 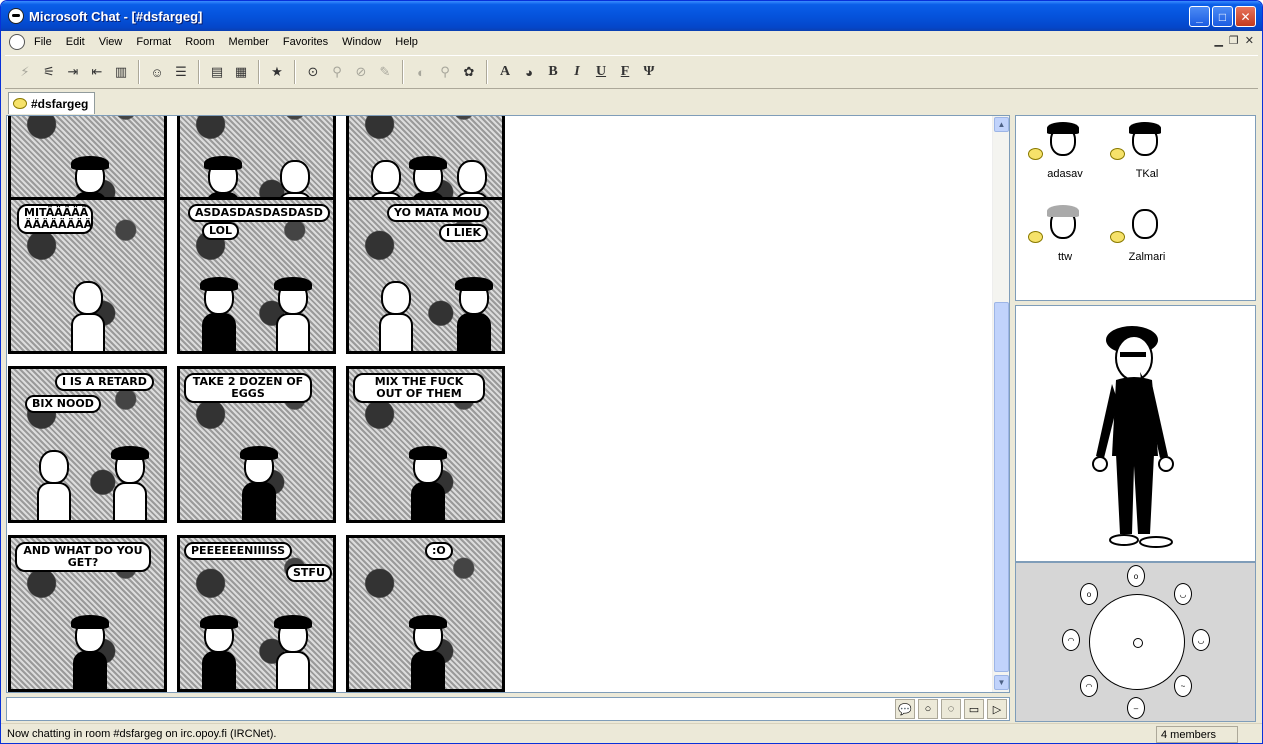 I want to click on speech-bubble: STFU, so click(x=309, y=573).